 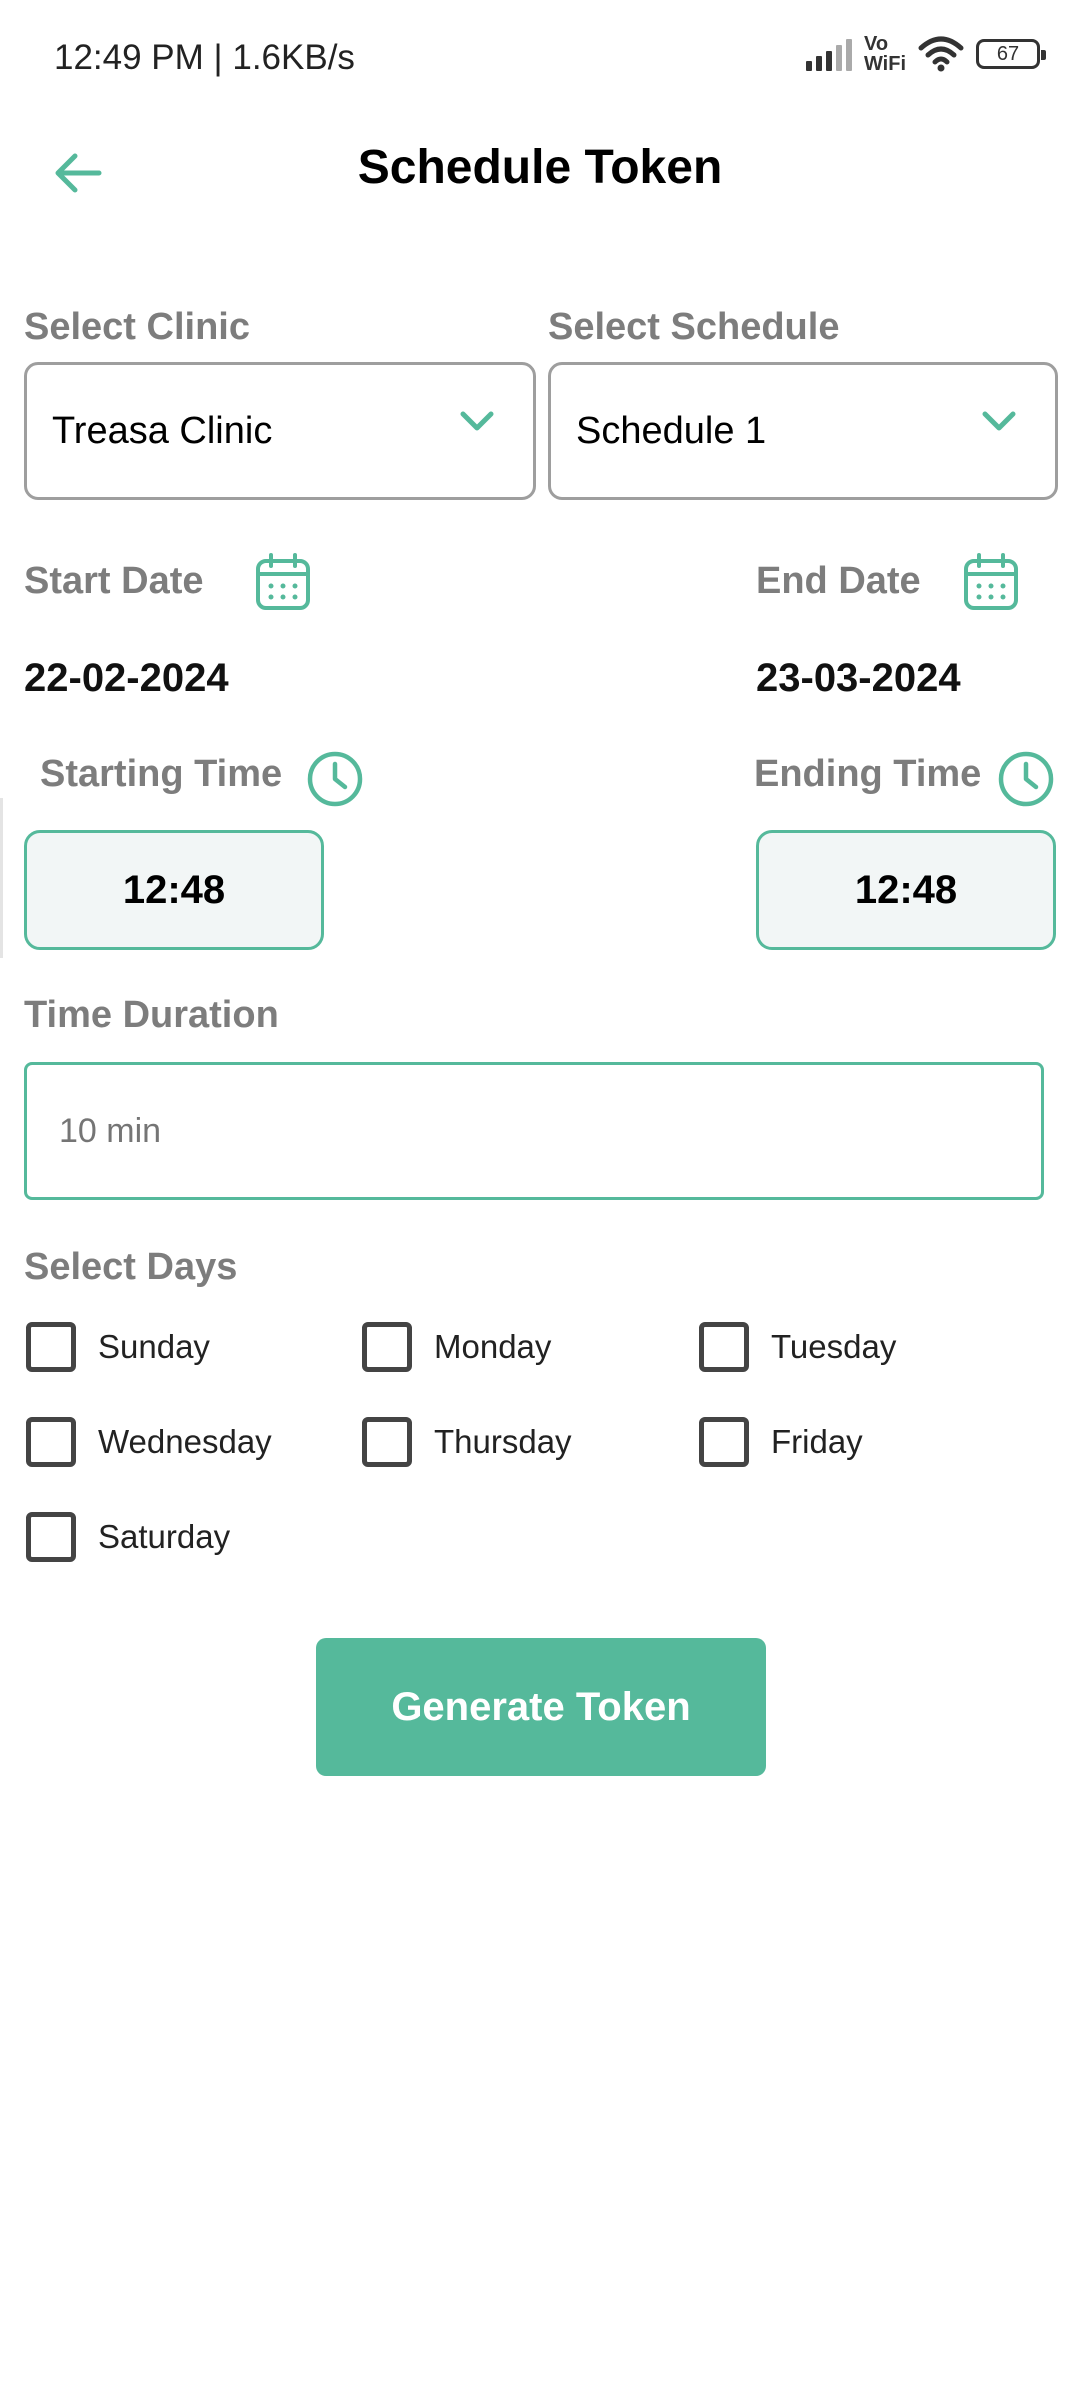 What do you see at coordinates (540, 60) in the screenshot?
I see `status-bar: 12:49 PM | 1.6KB/s Vo WiFi 67` at bounding box center [540, 60].